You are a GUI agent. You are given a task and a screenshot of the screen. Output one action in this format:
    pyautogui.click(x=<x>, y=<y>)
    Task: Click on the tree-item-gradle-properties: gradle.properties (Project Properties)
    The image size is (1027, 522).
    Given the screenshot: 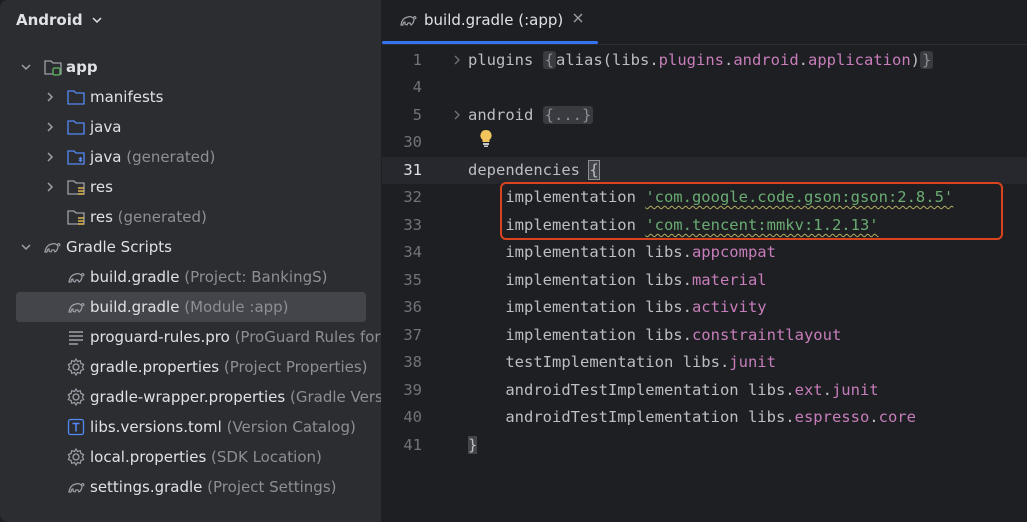 What is the action you would take?
    pyautogui.click(x=190, y=367)
    